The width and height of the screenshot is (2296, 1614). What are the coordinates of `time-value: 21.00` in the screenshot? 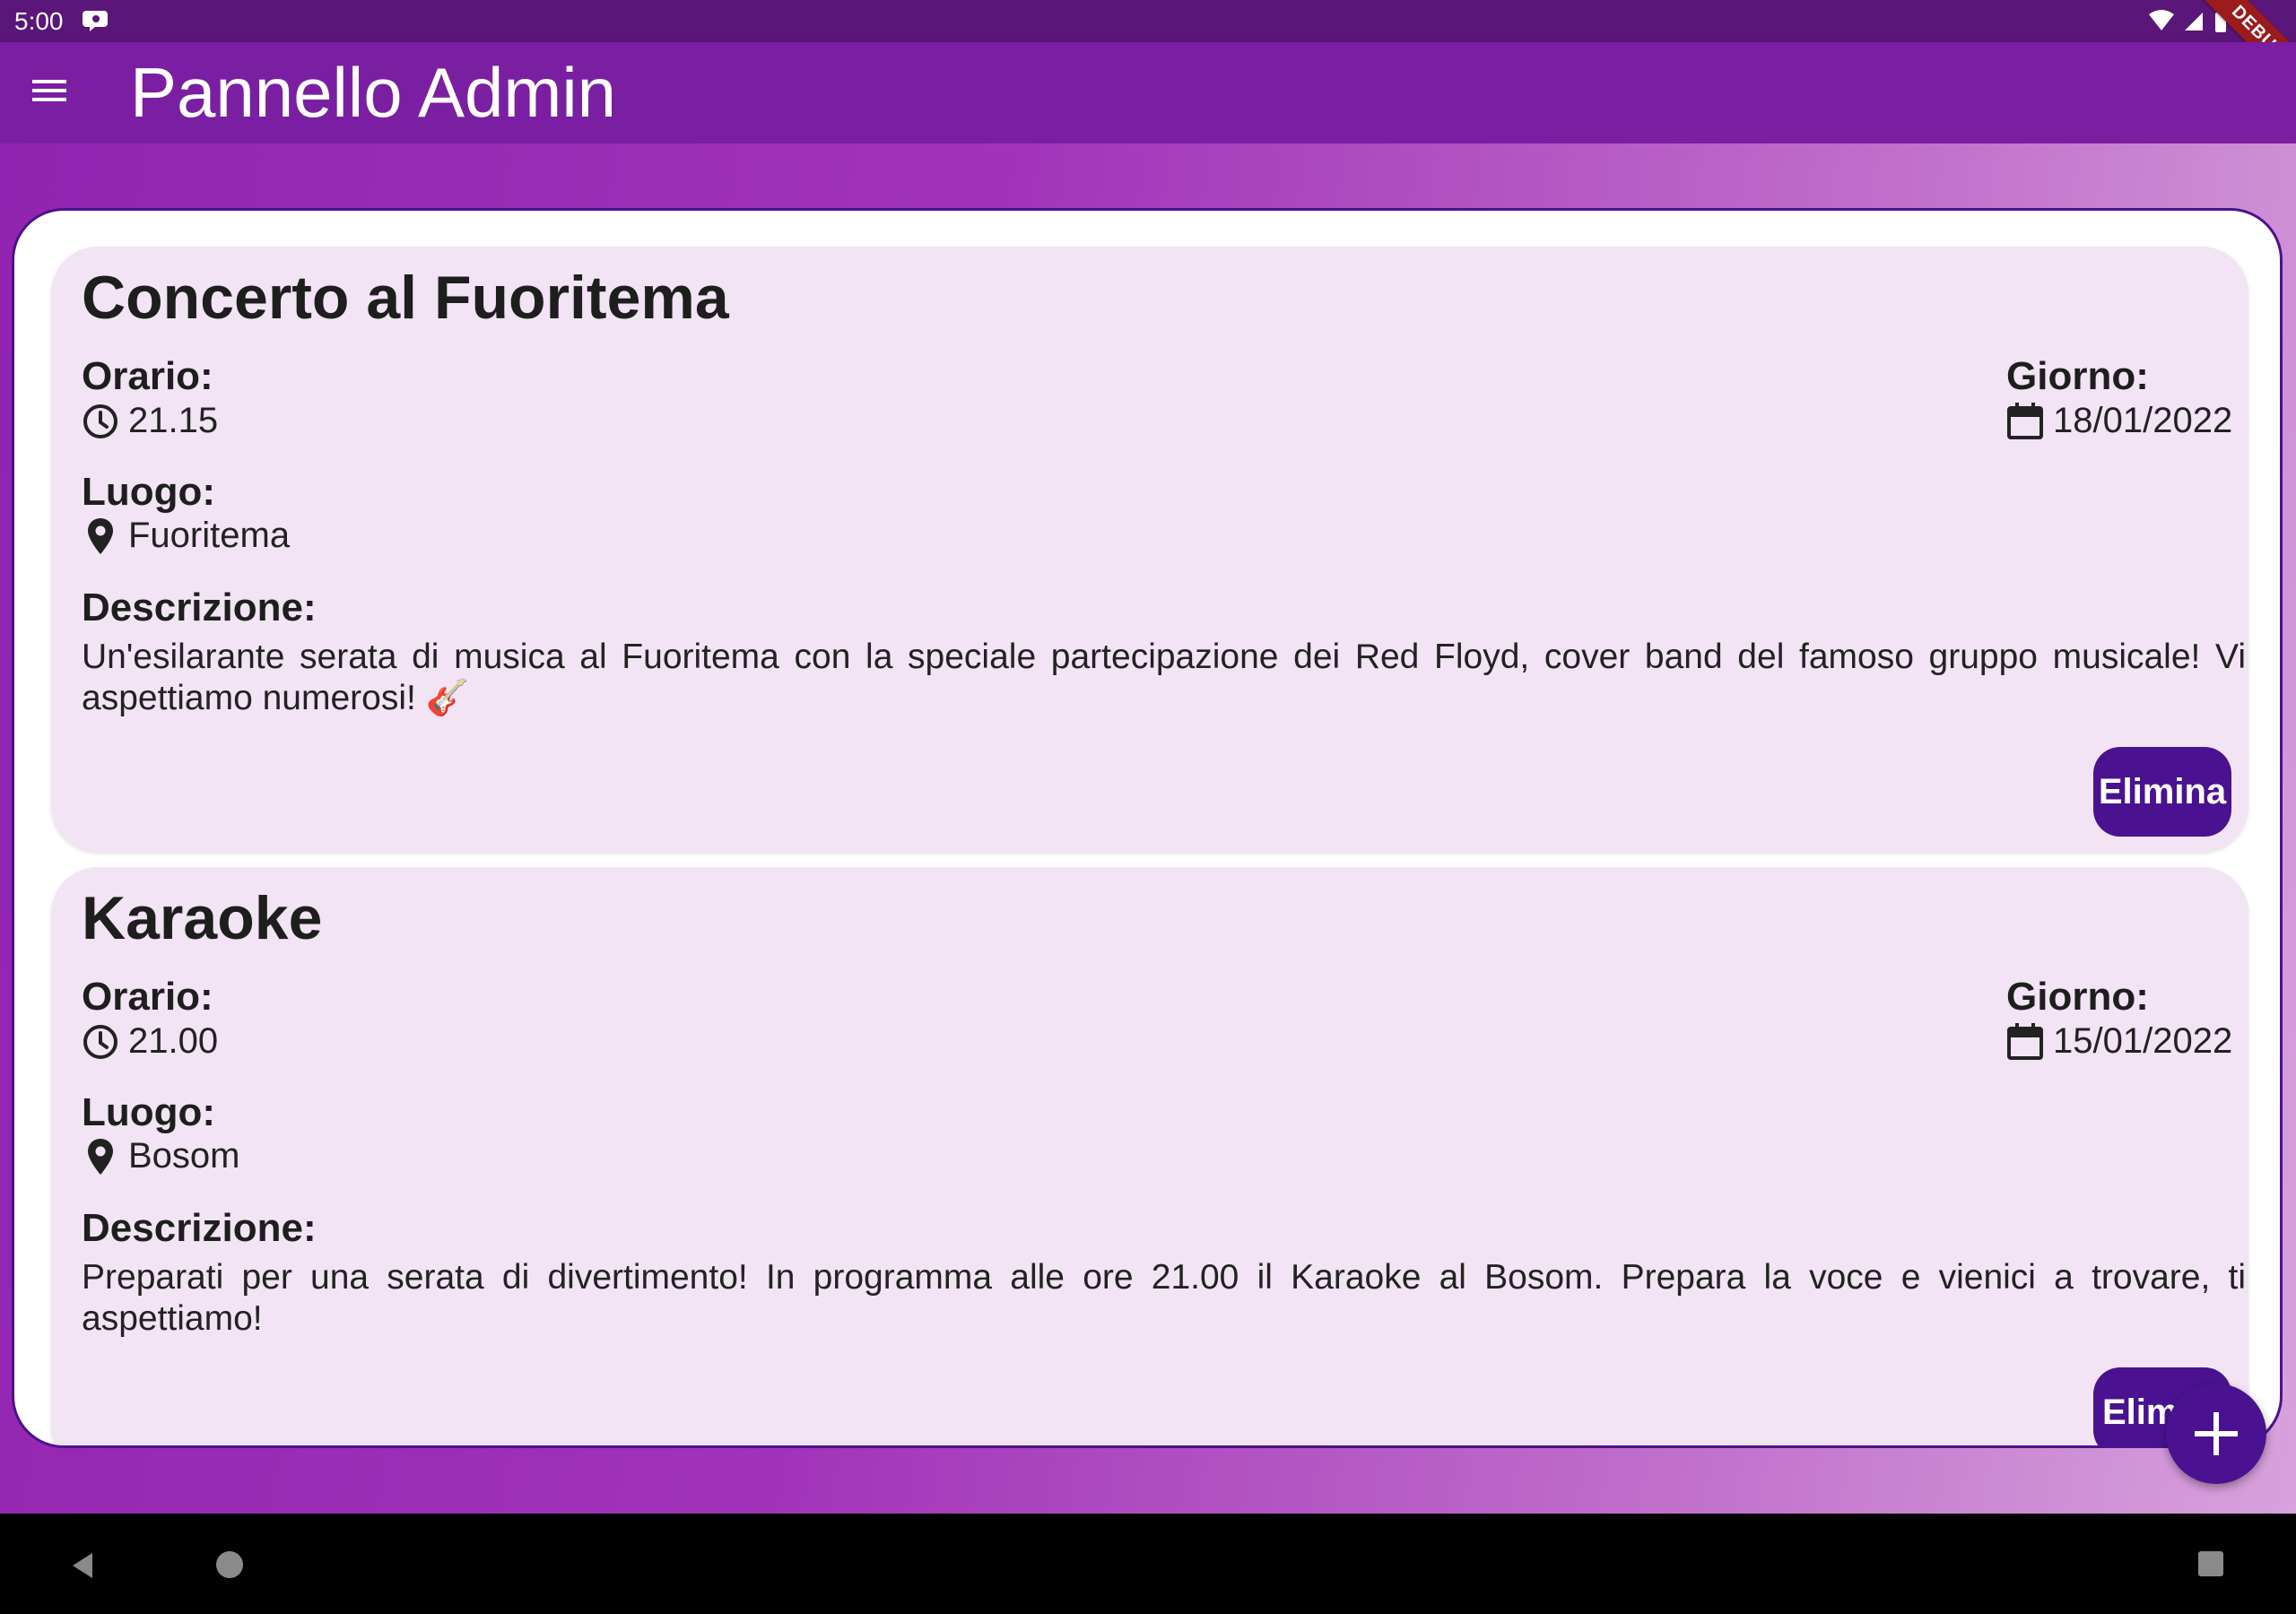 It's located at (150, 1041).